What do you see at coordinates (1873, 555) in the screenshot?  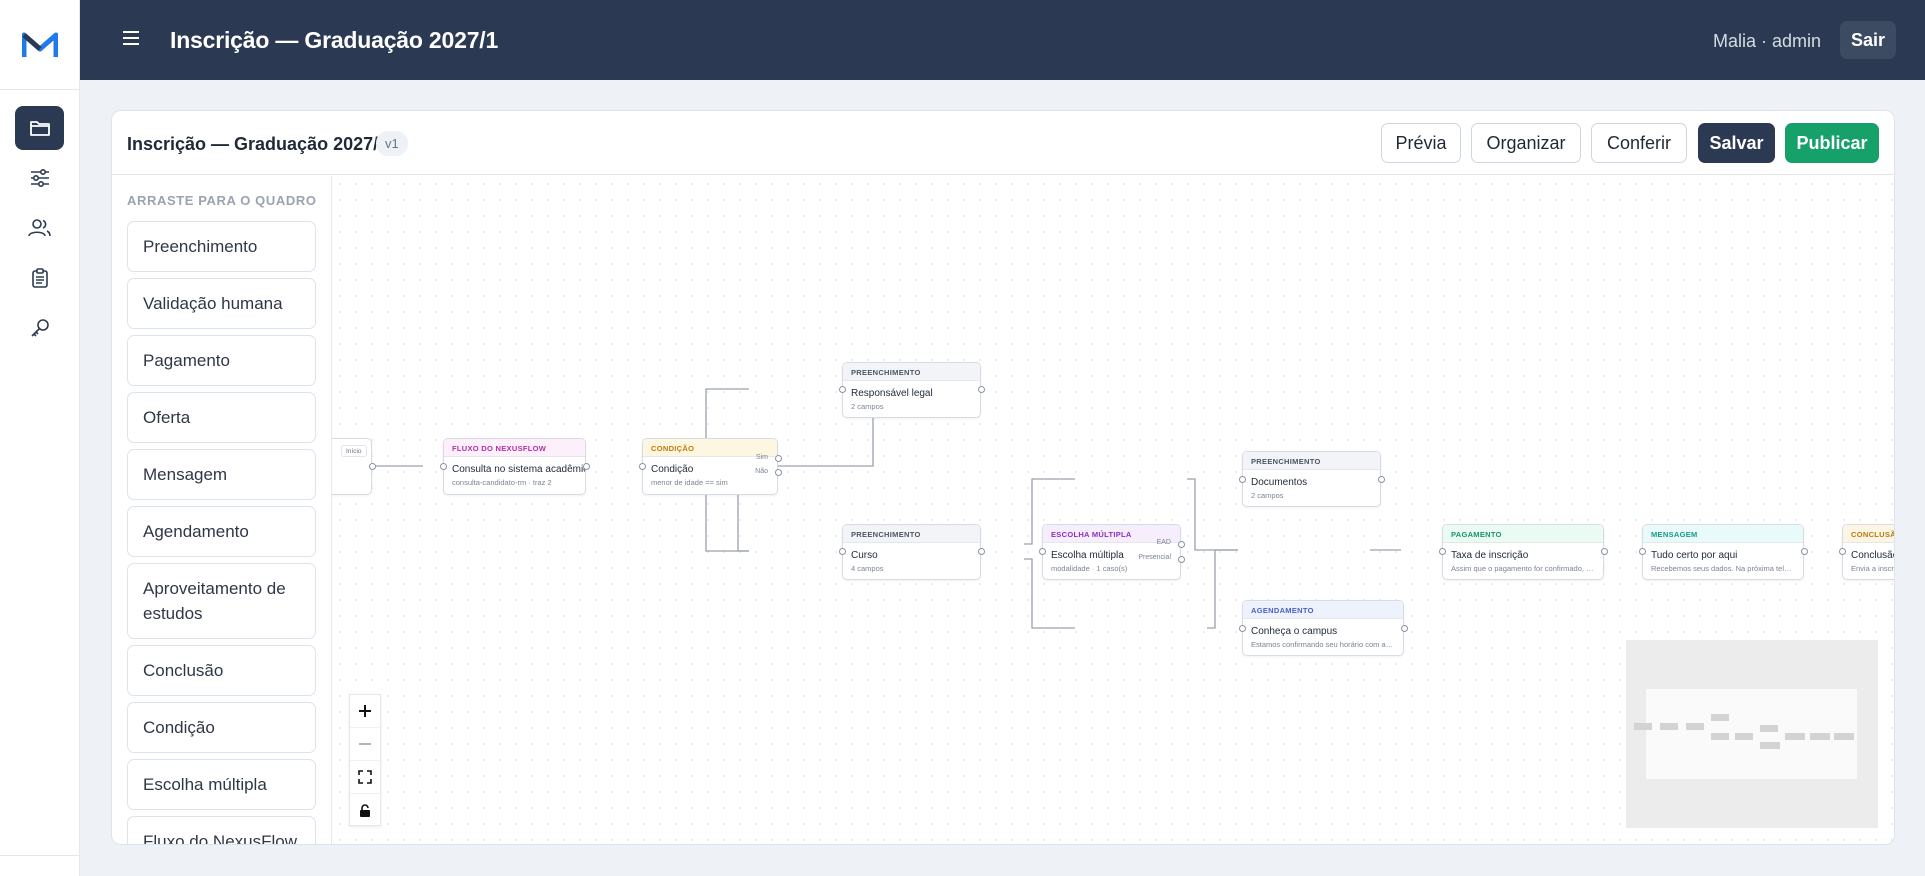 I see `node-title: Conclusão` at bounding box center [1873, 555].